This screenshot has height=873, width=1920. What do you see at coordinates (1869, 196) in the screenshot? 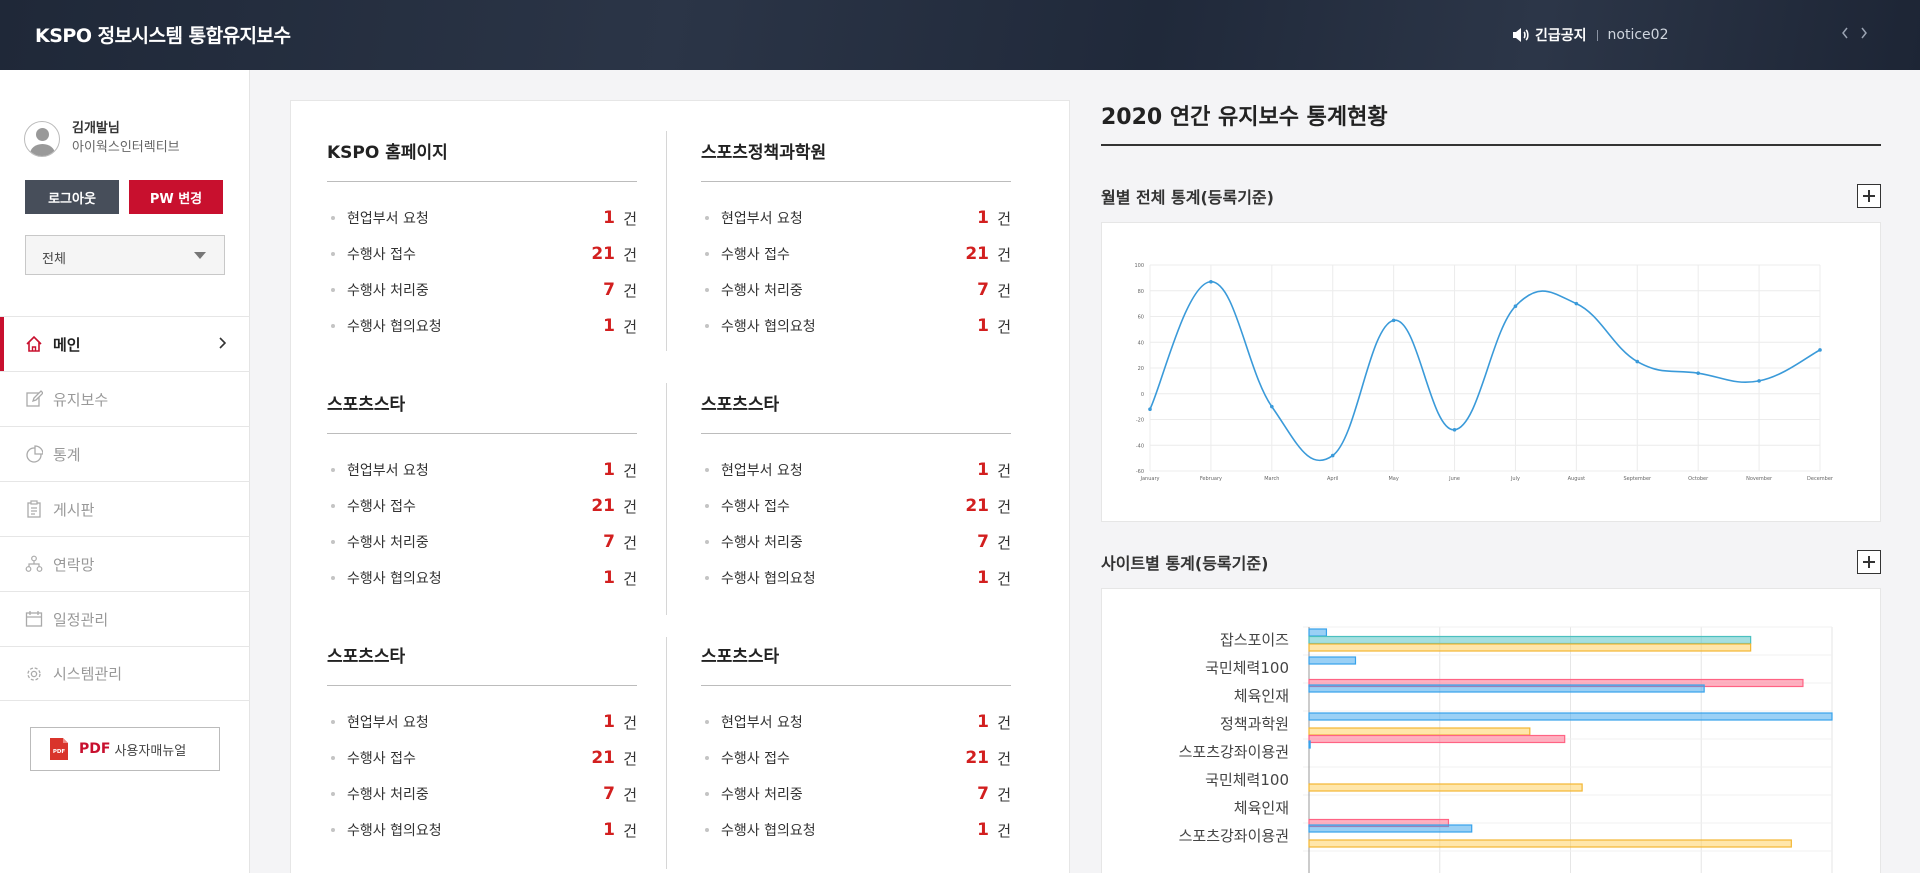
I see `monthly-stats-more-button` at bounding box center [1869, 196].